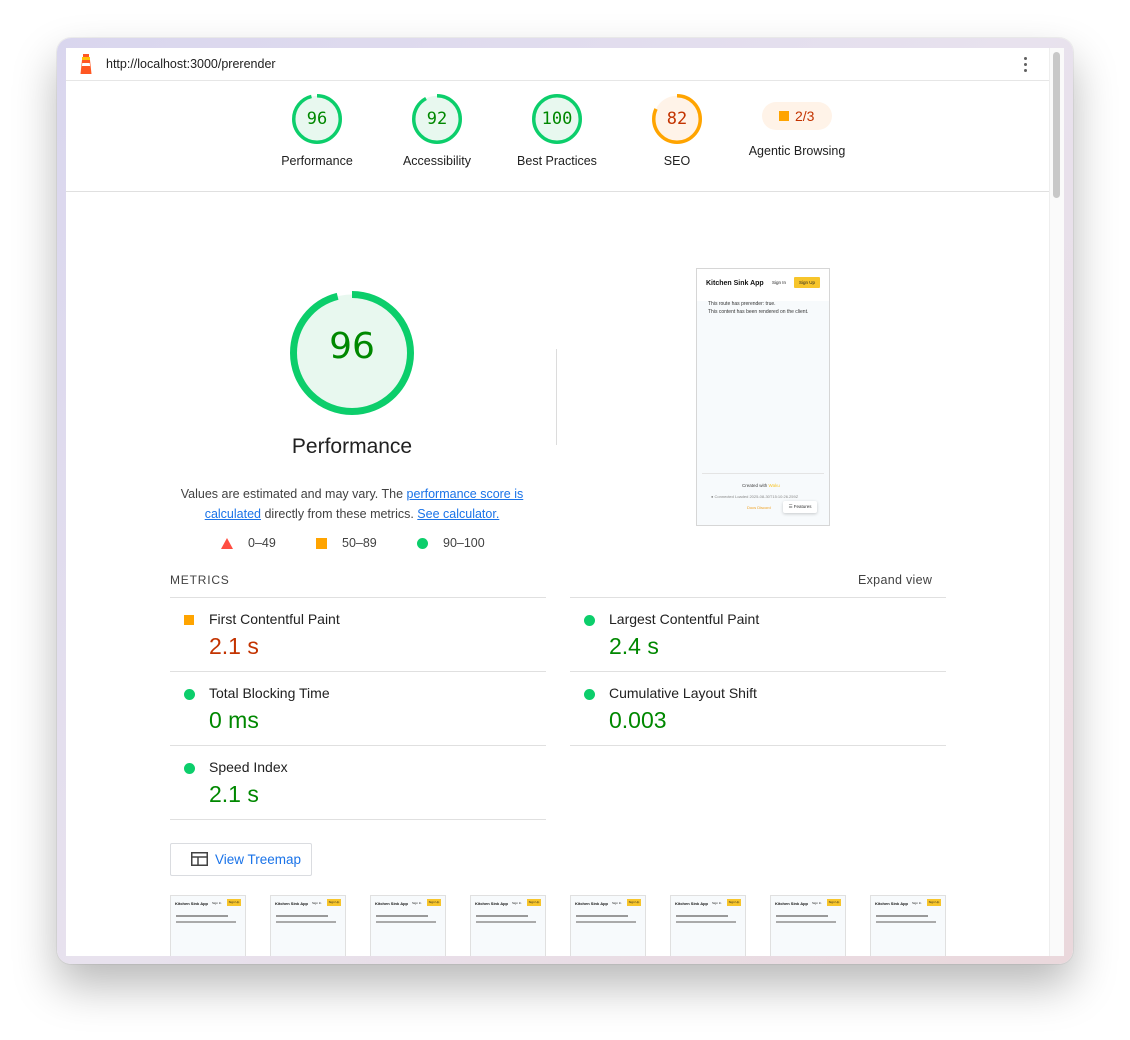 The image size is (1130, 1040). What do you see at coordinates (269, 693) in the screenshot?
I see `metric-name: Total Blocking Time` at bounding box center [269, 693].